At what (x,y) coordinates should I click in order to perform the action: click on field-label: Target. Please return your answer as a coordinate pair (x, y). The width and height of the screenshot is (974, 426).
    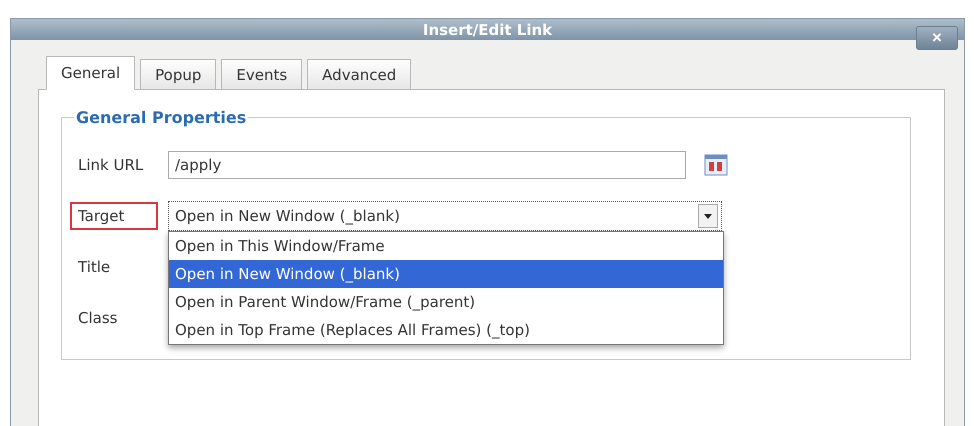
    Looking at the image, I should click on (114, 216).